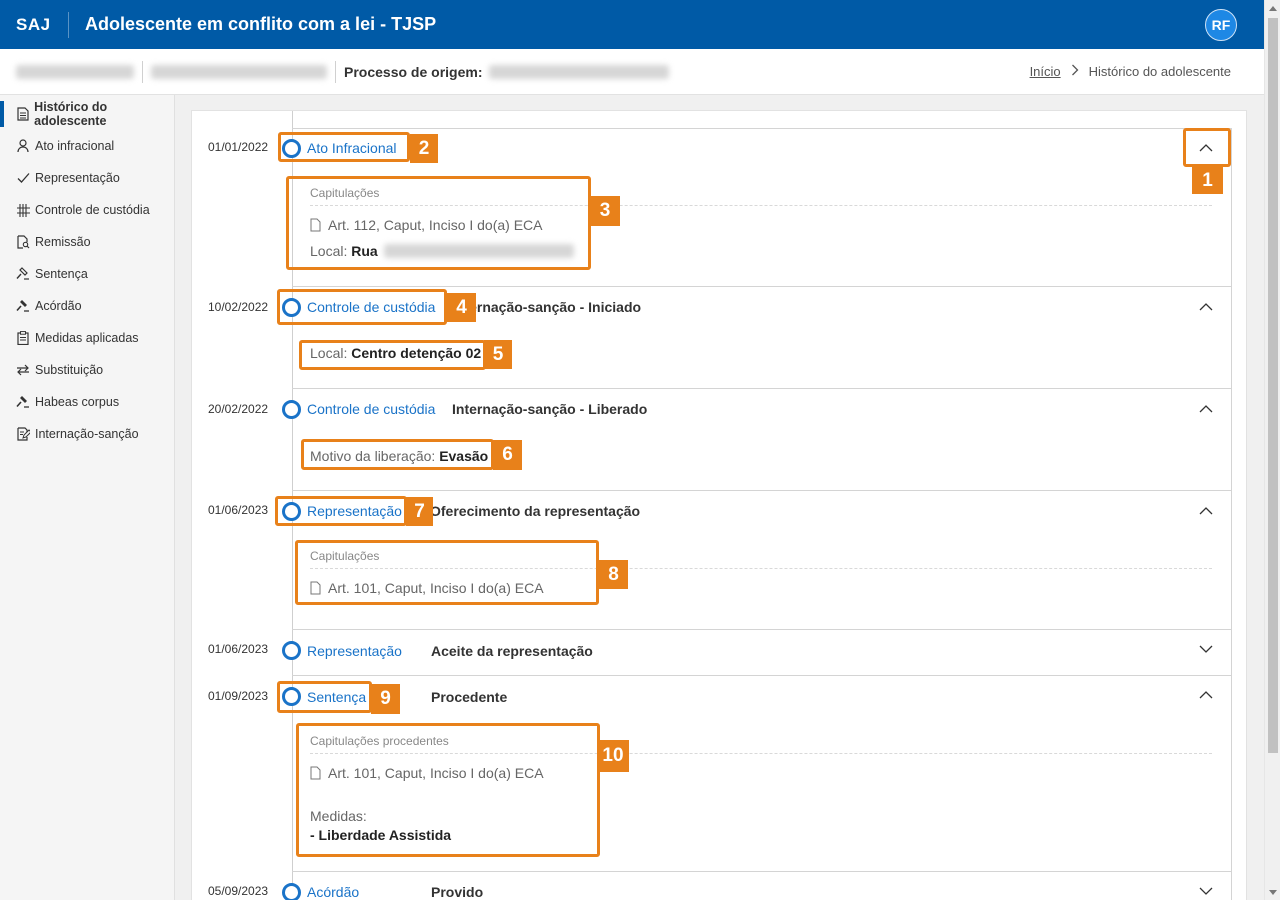  What do you see at coordinates (34, 25) in the screenshot?
I see `brand-logo: SAJ` at bounding box center [34, 25].